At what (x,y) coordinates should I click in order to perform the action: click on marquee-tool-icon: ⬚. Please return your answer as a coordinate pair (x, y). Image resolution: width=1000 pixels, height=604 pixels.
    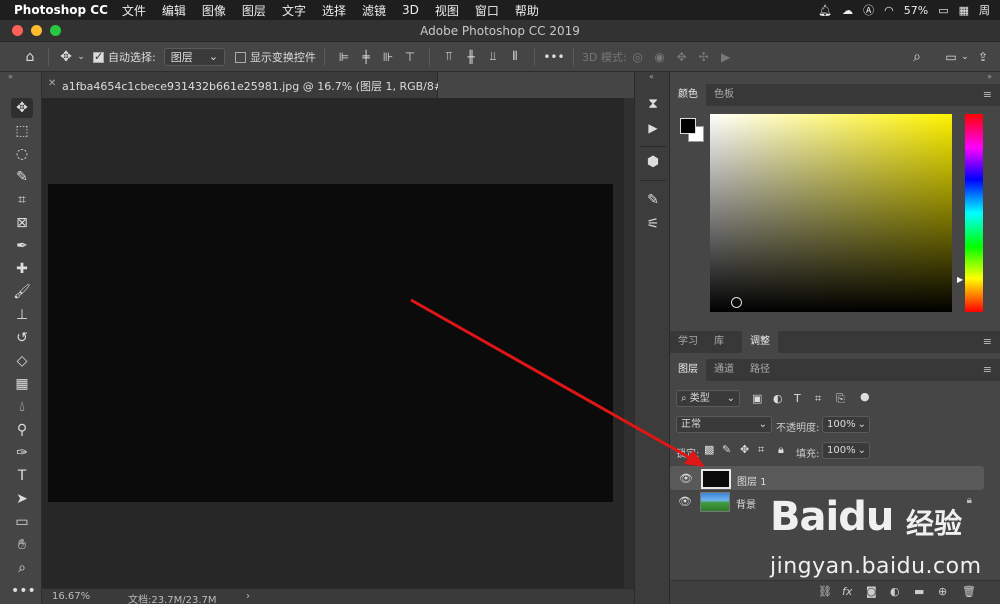
    Looking at the image, I should click on (22, 131).